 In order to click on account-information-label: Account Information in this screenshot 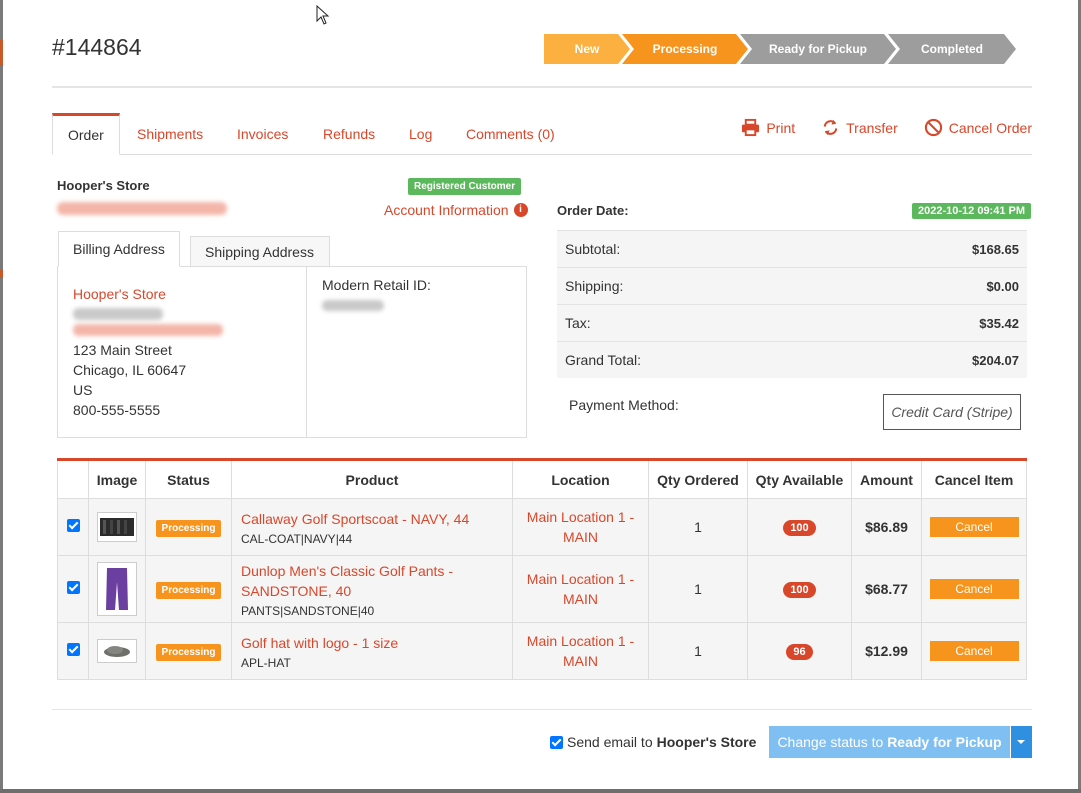, I will do `click(446, 210)`.